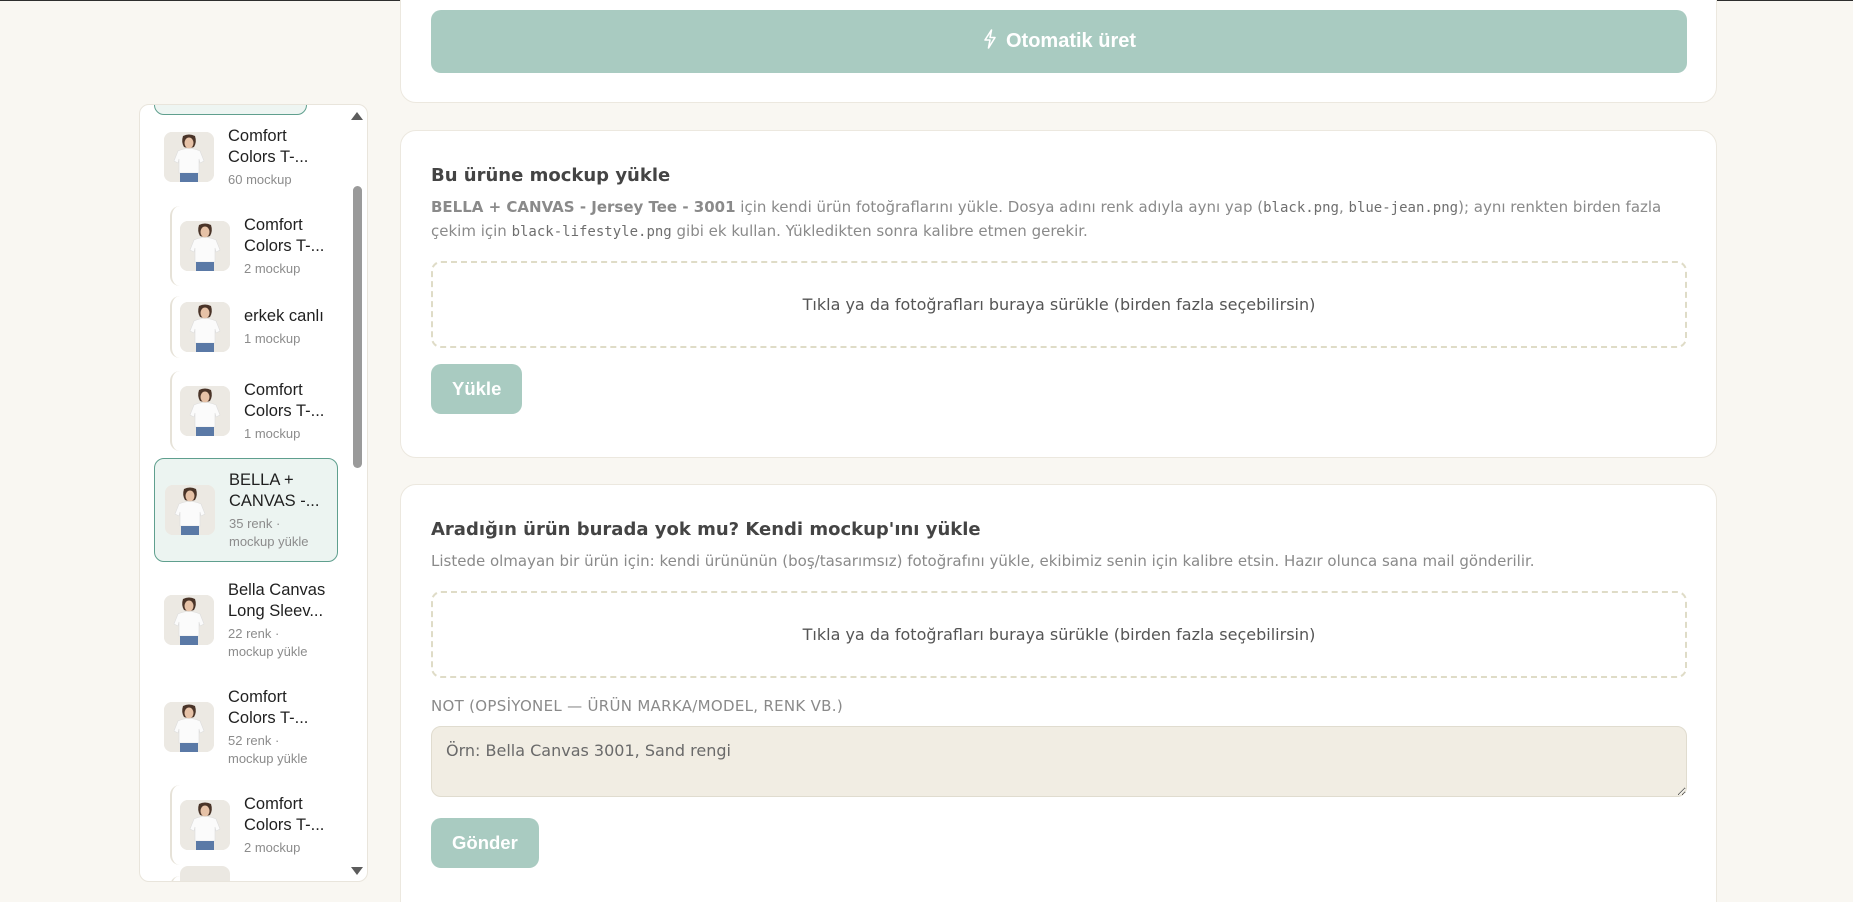 The image size is (1853, 902). Describe the element at coordinates (230, 110) in the screenshot. I see `previous-item-edge` at that location.